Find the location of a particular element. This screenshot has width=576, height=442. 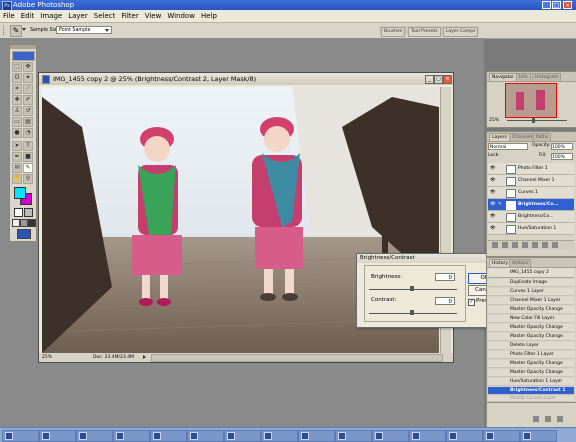

camera-icon is located at coordinates (548, 419).